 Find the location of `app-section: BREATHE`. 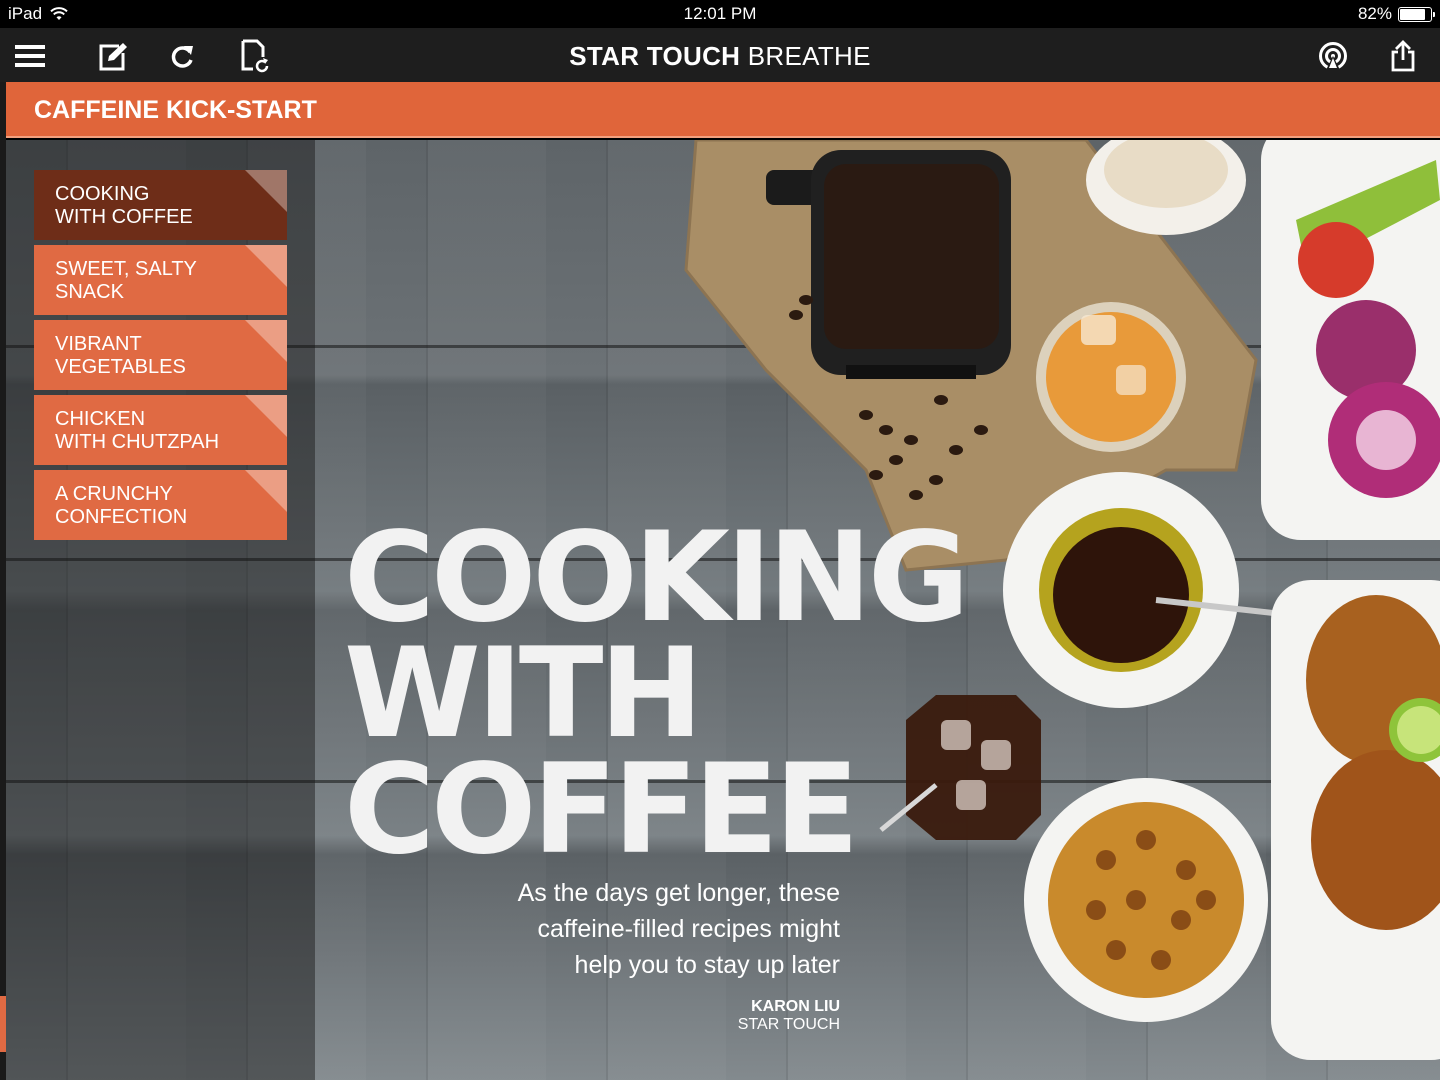

app-section: BREATHE is located at coordinates (805, 56).